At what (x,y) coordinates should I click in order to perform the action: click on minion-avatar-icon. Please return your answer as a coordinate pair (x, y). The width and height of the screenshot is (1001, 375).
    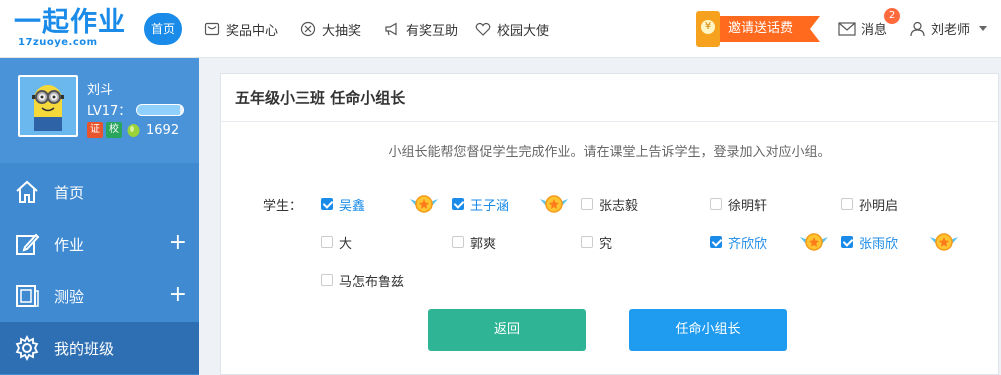
    Looking at the image, I should click on (48, 106).